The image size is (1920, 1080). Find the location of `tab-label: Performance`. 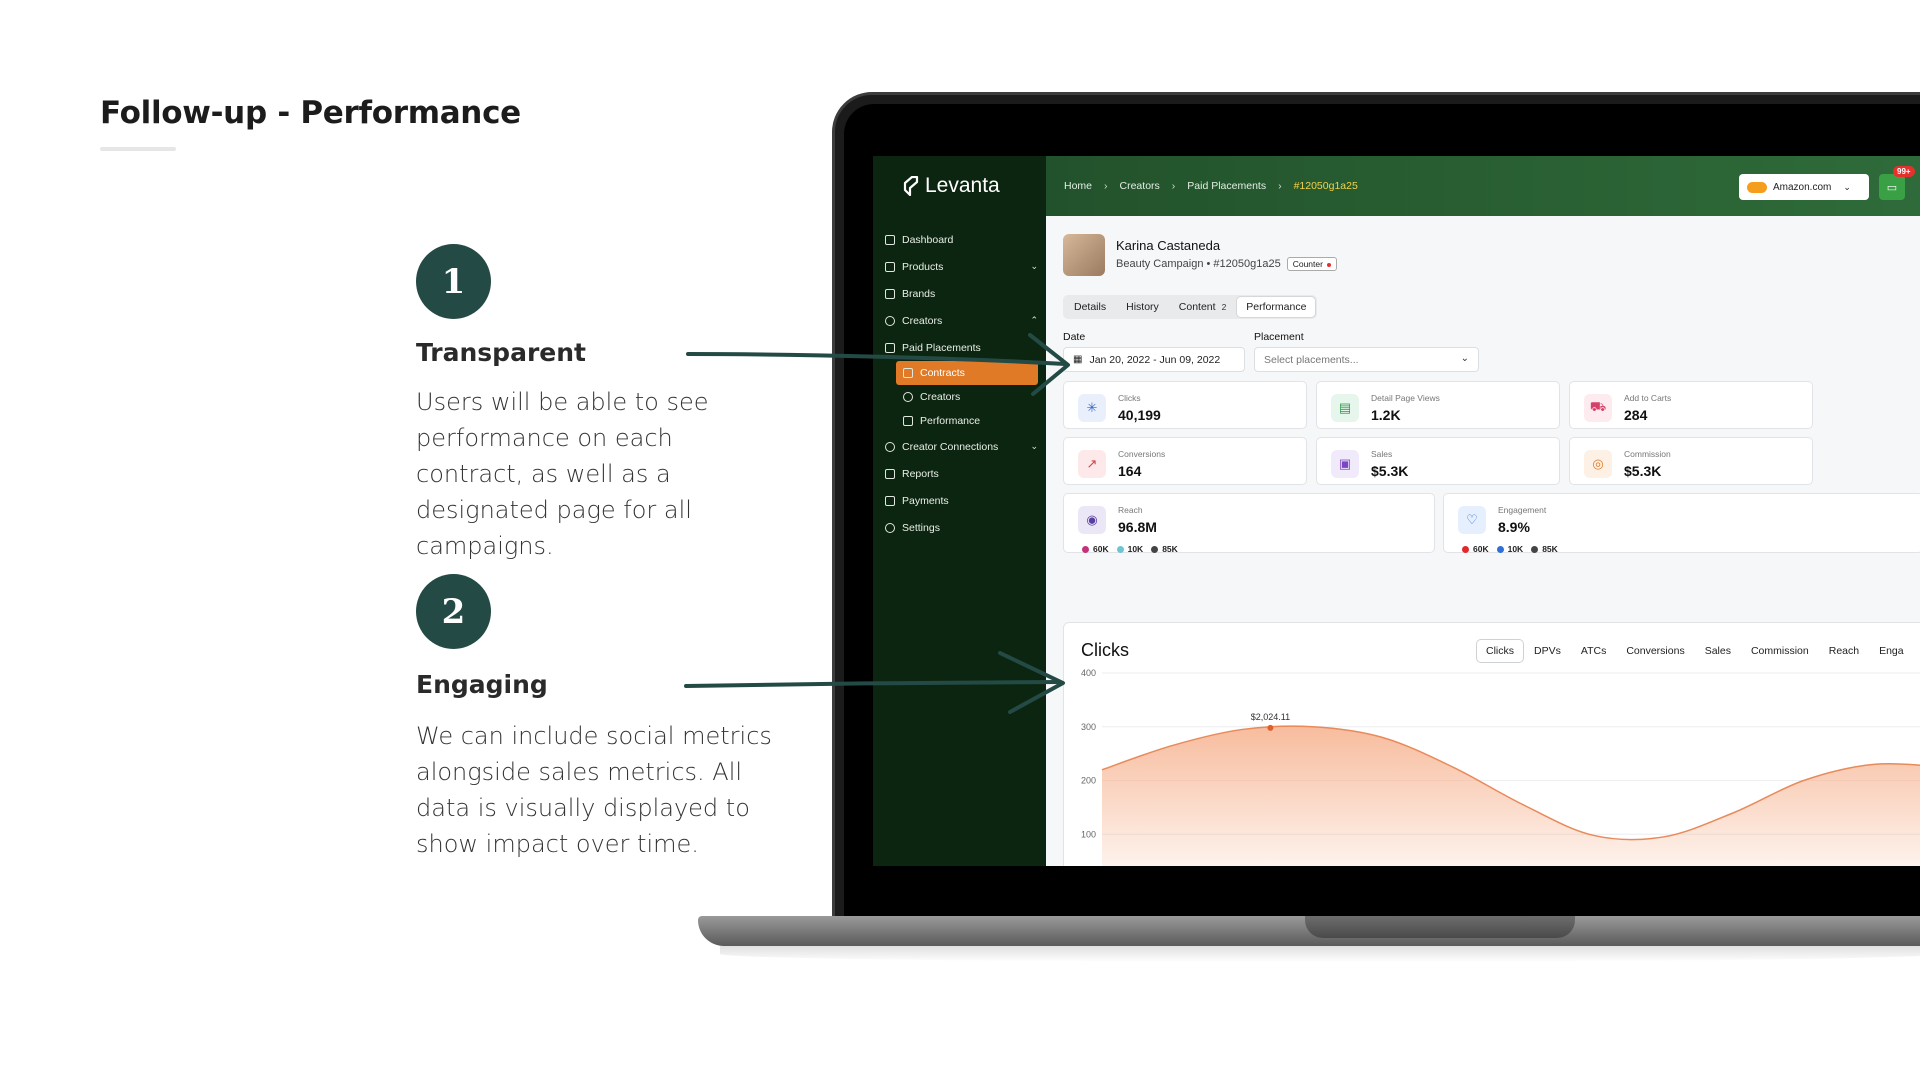

tab-label: Performance is located at coordinates (1276, 307).